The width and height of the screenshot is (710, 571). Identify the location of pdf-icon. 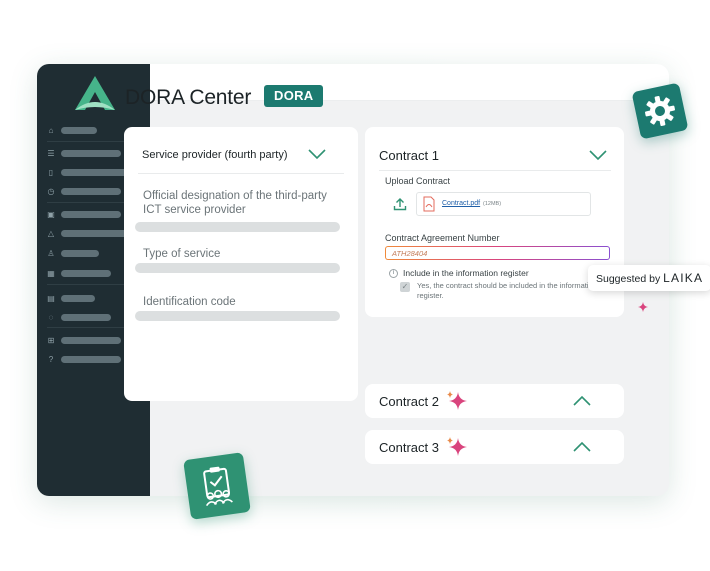
(429, 204).